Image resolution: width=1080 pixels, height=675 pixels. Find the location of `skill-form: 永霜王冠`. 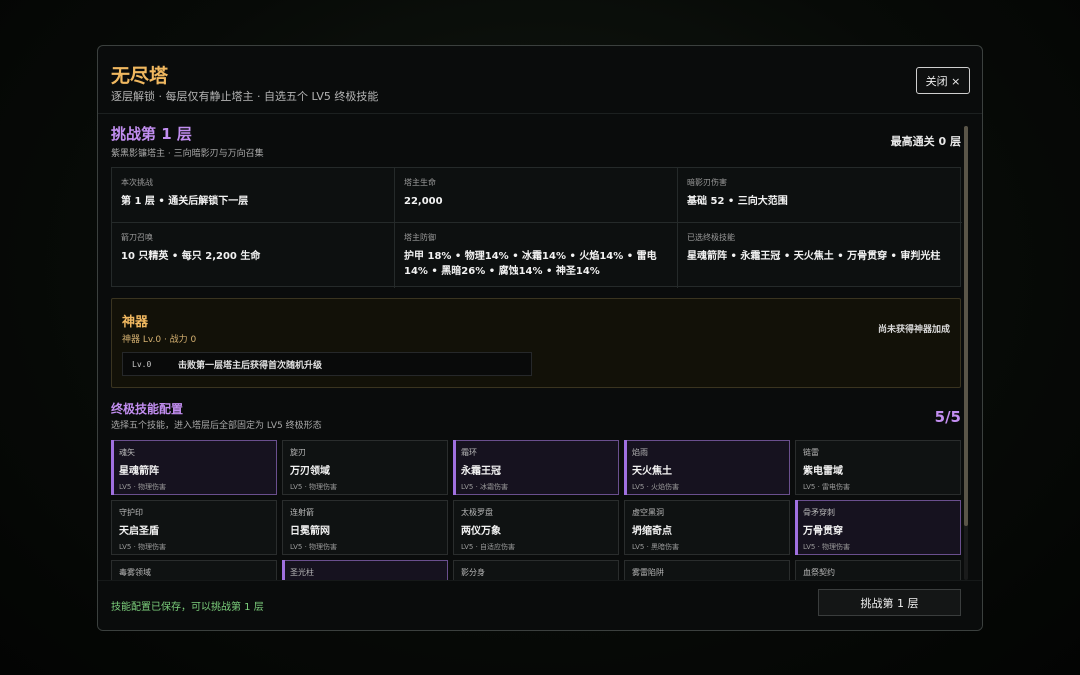

skill-form: 永霜王冠 is located at coordinates (481, 471).